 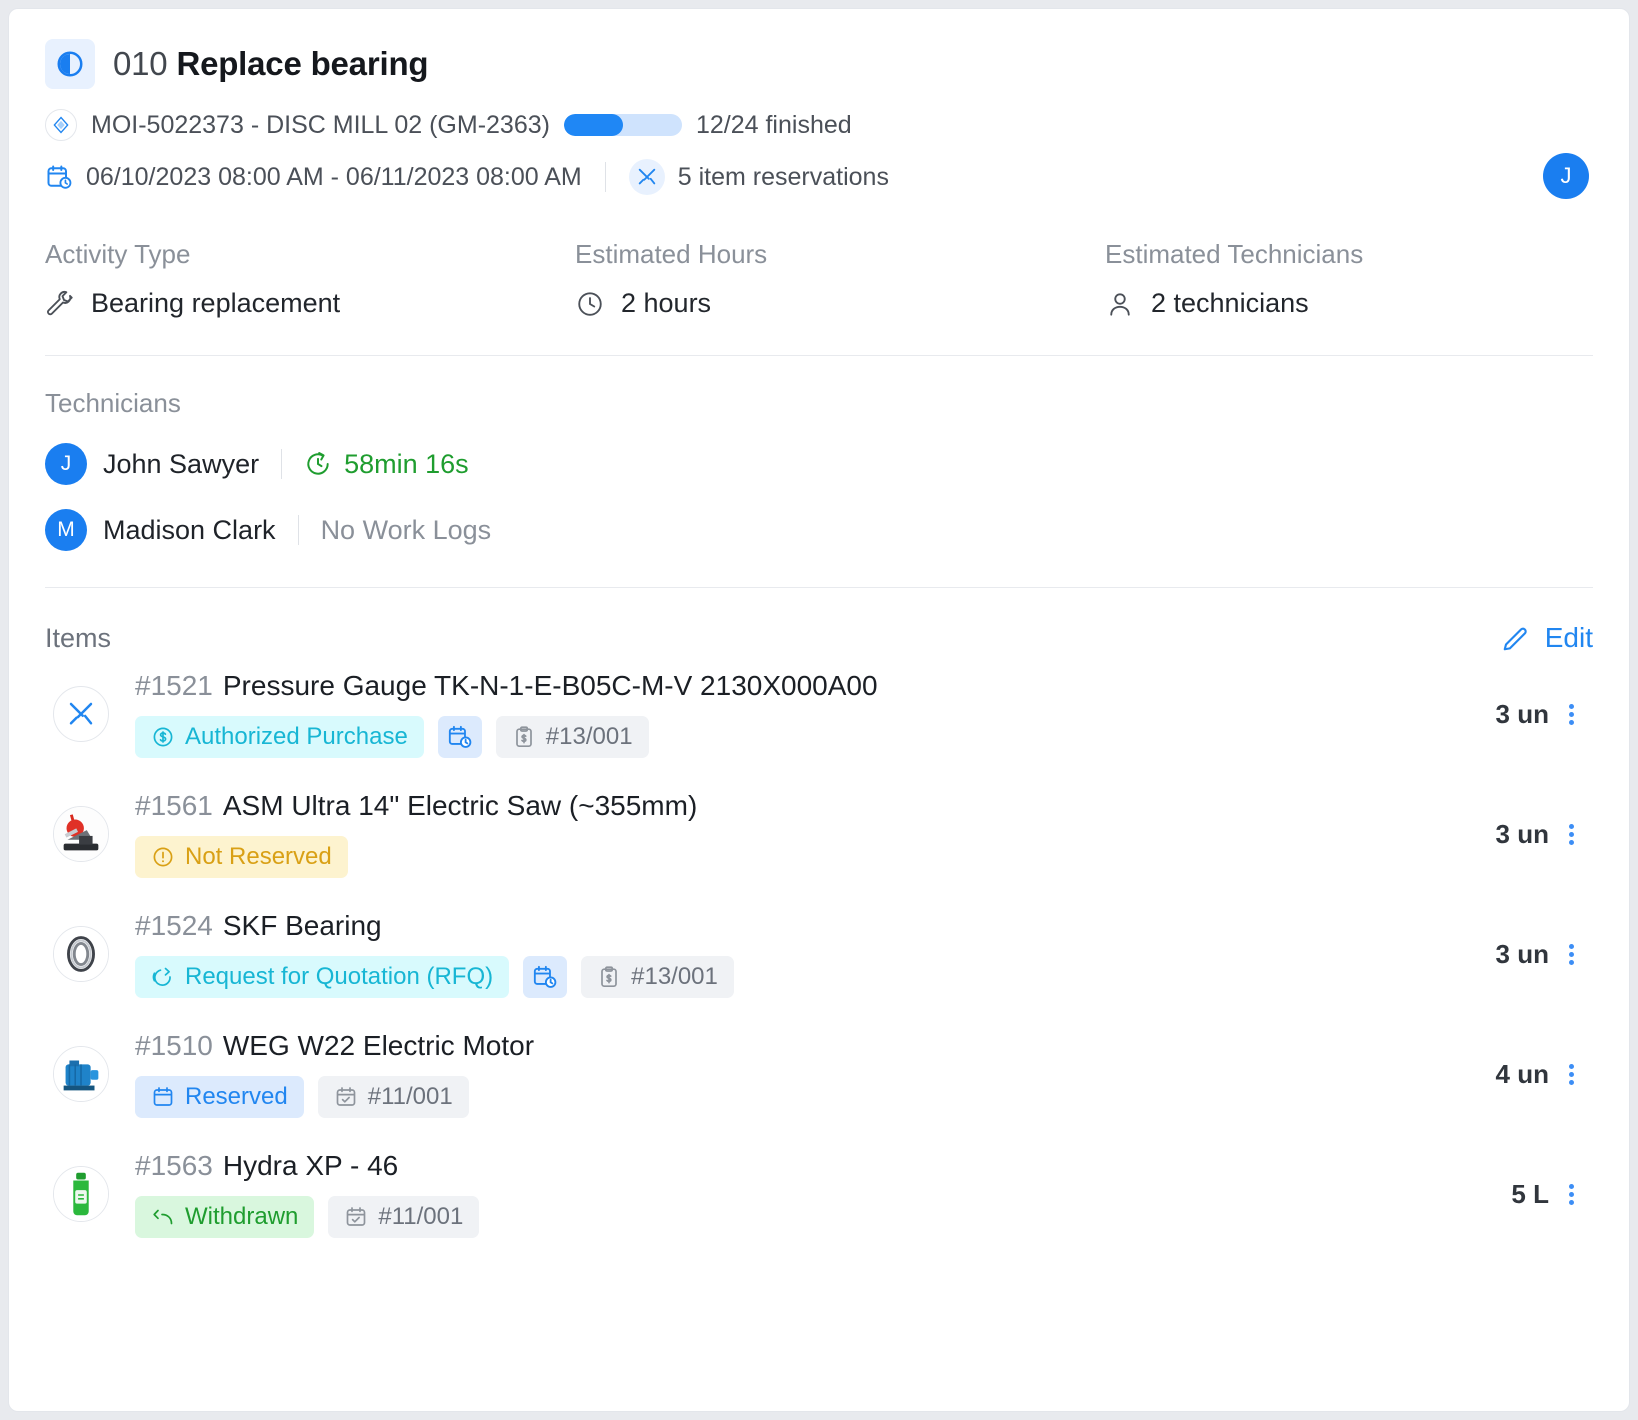 I want to click on items-title: Items, so click(x=78, y=637).